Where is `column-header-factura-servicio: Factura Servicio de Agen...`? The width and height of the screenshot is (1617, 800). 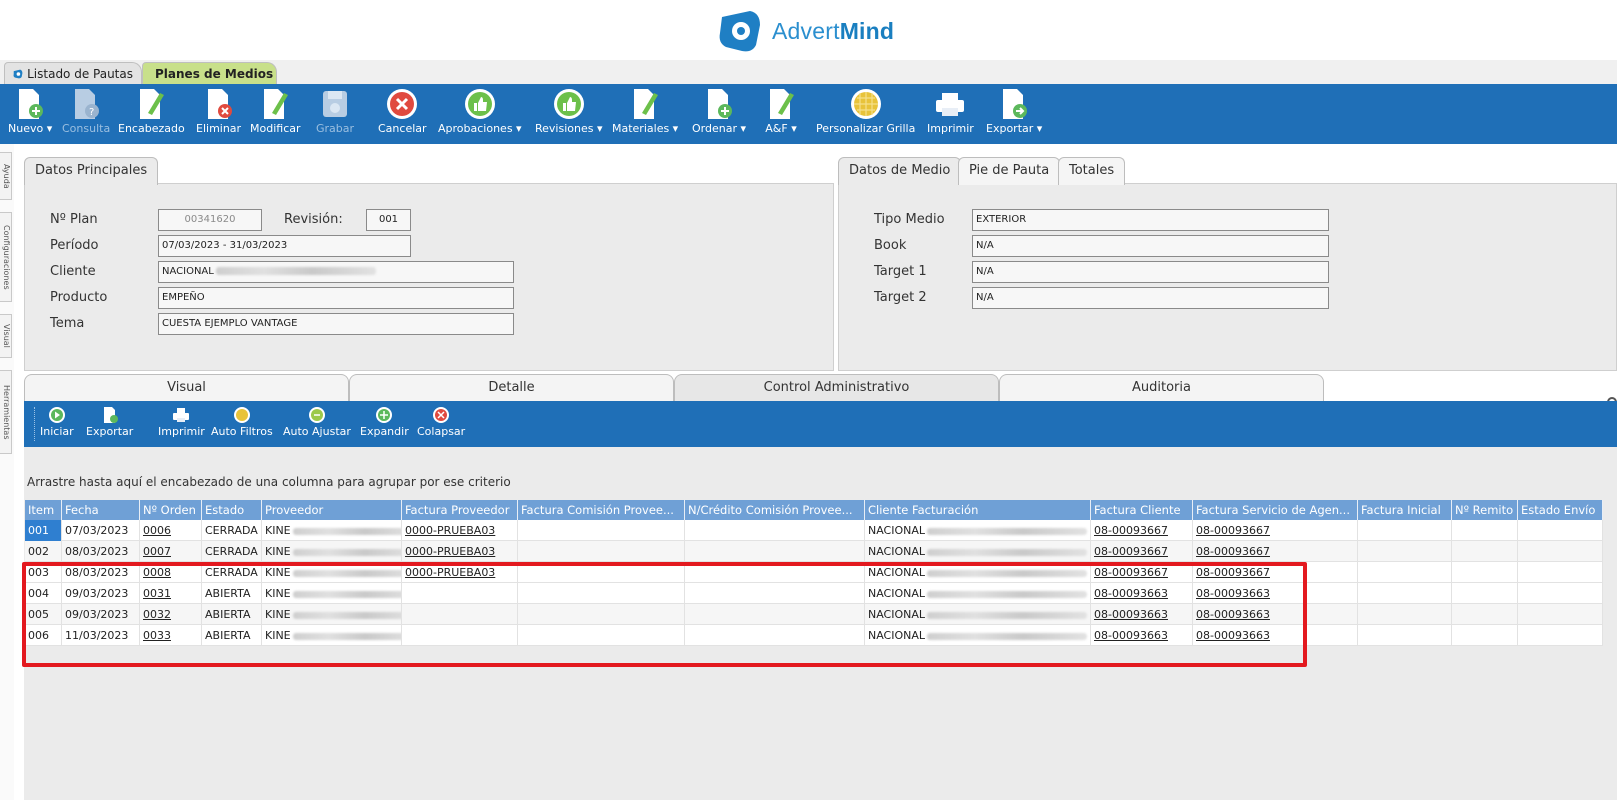 column-header-factura-servicio: Factura Servicio de Agen... is located at coordinates (1275, 510).